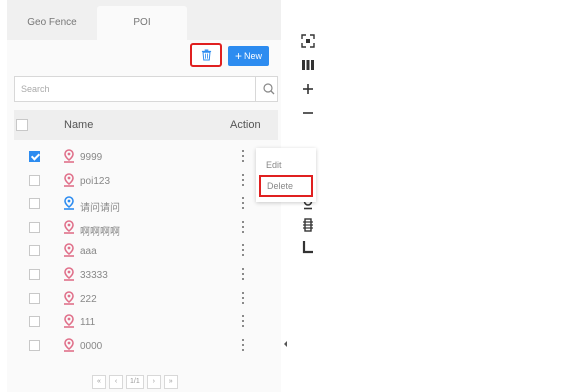 Image resolution: width=566 pixels, height=392 pixels. Describe the element at coordinates (132, 89) in the screenshot. I see `search-input` at that location.